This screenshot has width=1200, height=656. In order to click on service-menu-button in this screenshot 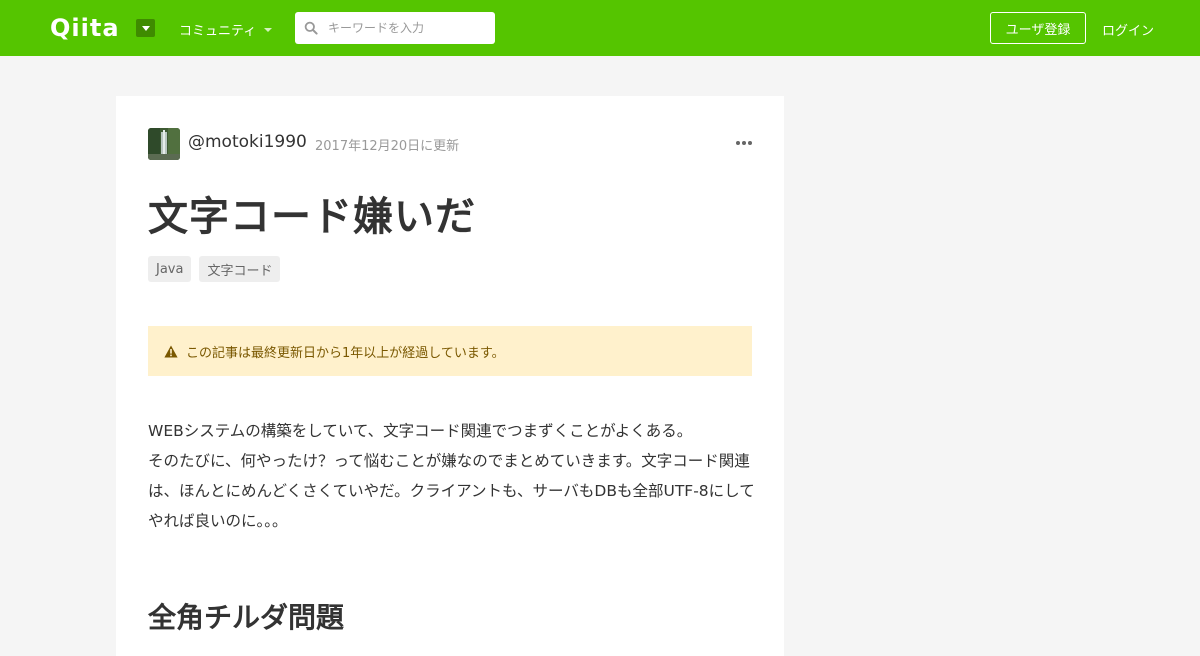, I will do `click(145, 28)`.